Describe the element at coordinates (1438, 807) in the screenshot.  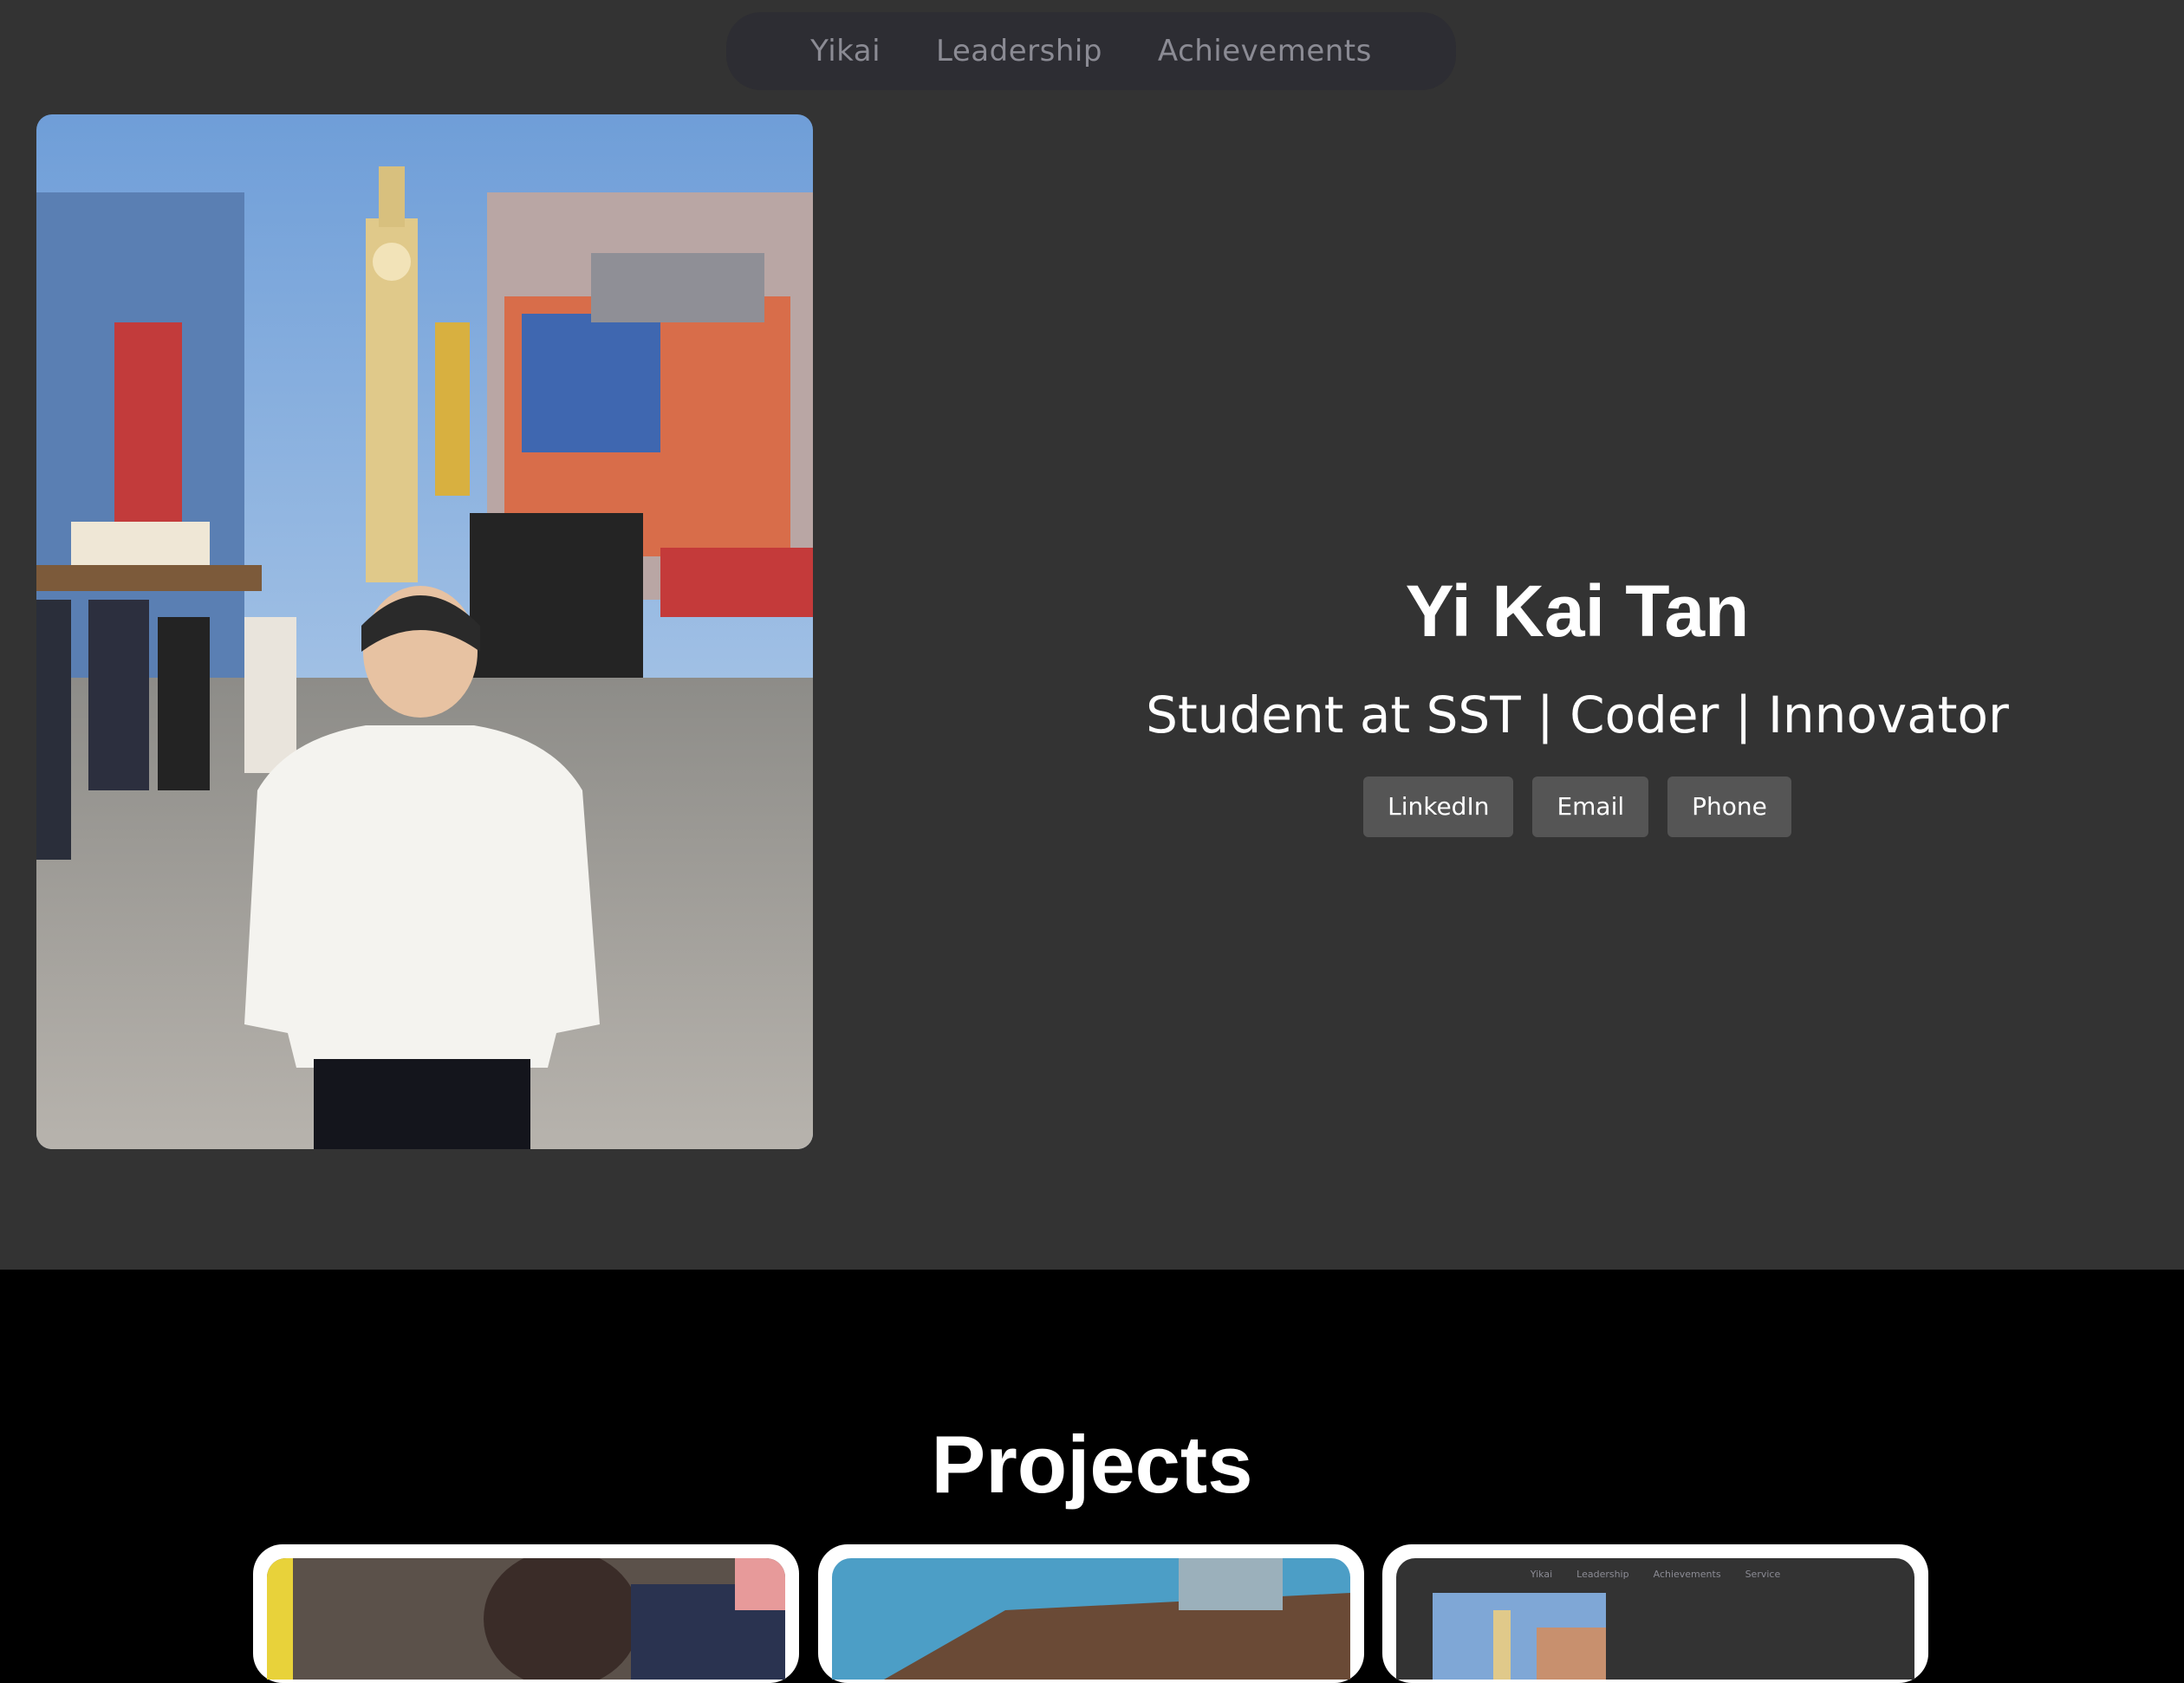
I see `linkedin-button: LinkedIn` at that location.